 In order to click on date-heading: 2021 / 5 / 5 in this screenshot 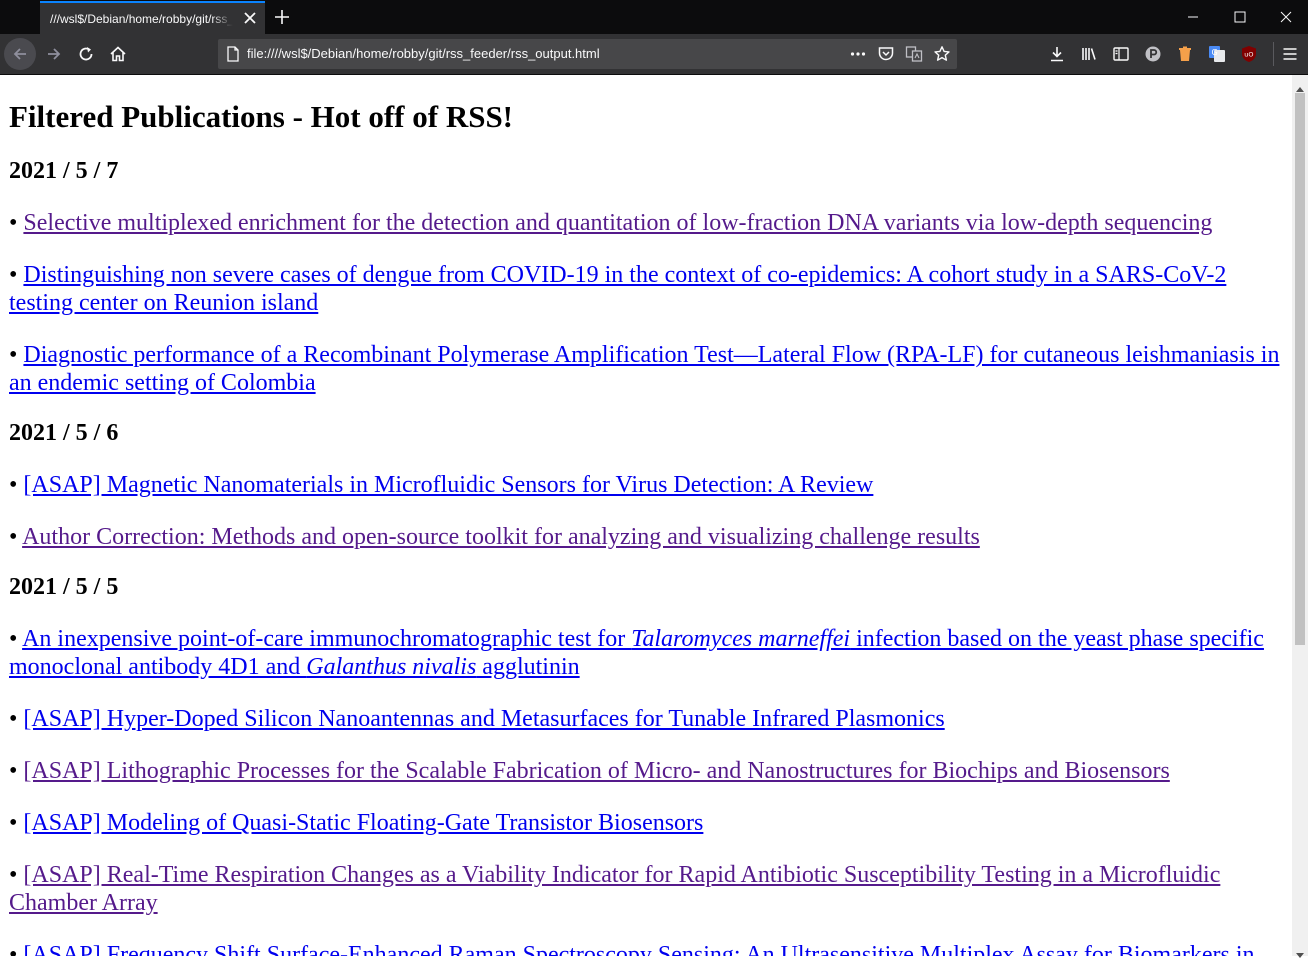, I will do `click(64, 587)`.